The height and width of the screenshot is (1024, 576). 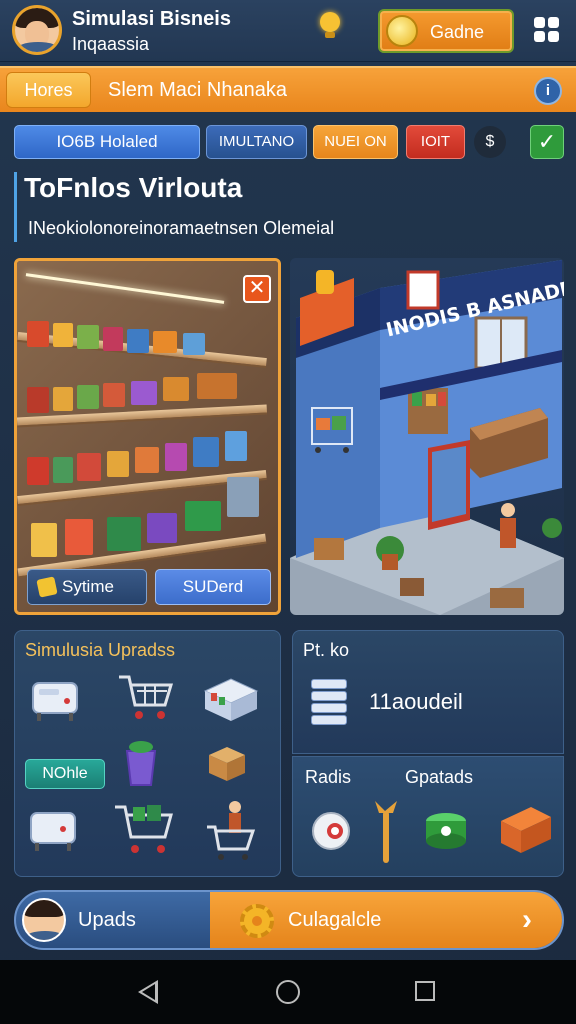 What do you see at coordinates (334, 920) in the screenshot?
I see `calculate-action-label: Culagalcle` at bounding box center [334, 920].